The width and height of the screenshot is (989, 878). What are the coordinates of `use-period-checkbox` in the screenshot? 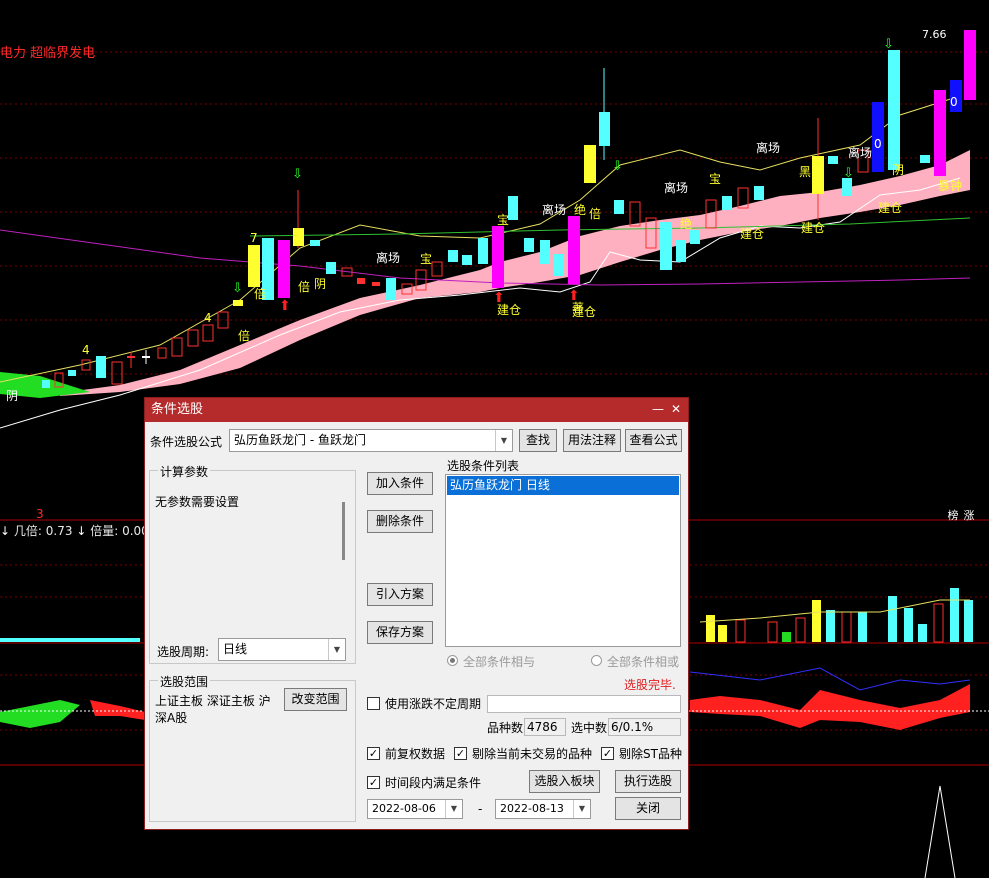 It's located at (373, 703).